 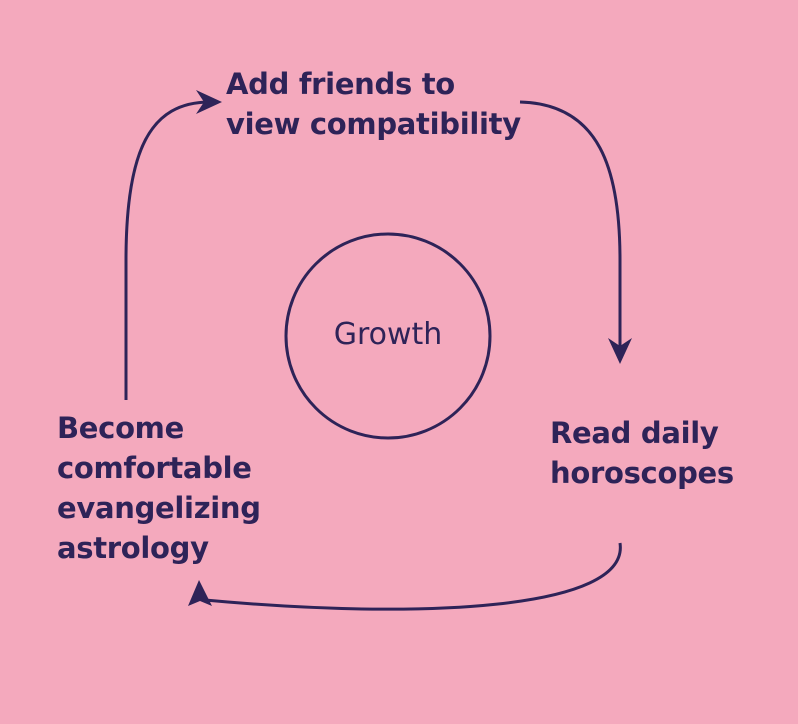 I want to click on step-line: comfortable, so click(x=154, y=468).